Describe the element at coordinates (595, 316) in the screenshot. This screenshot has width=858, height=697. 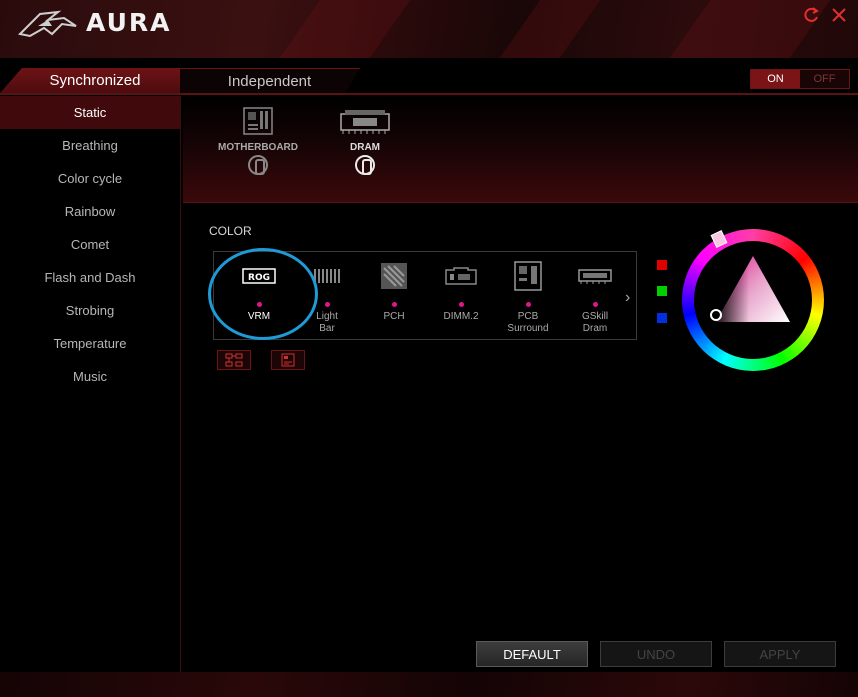
I see `zone-label: GSkill` at that location.